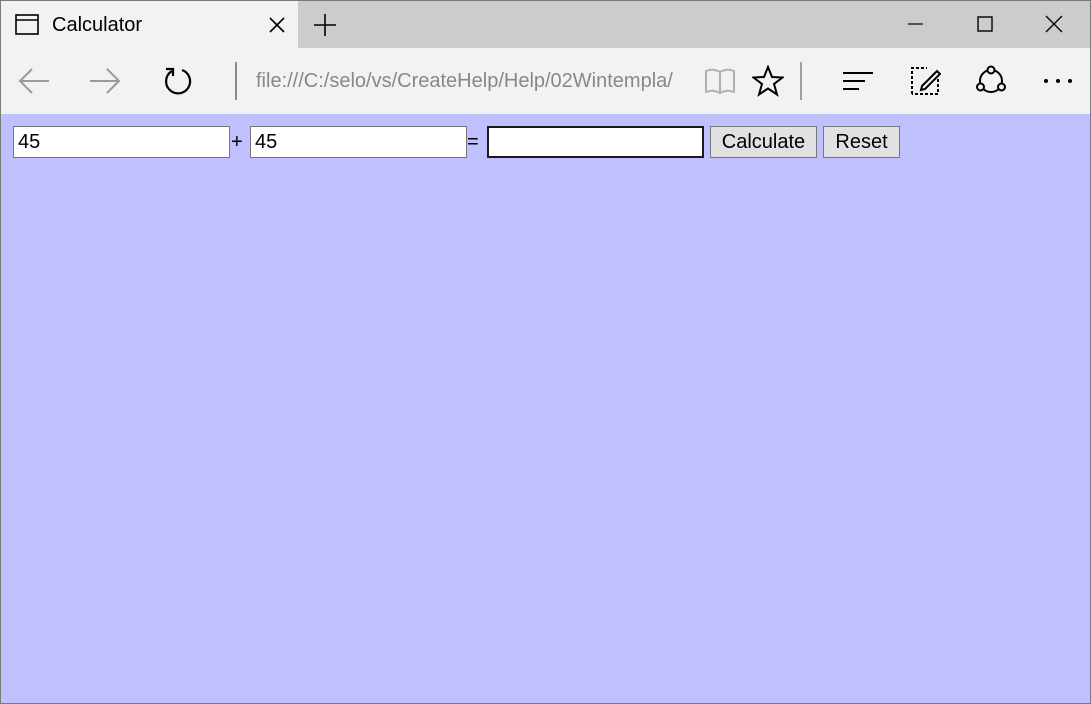 This screenshot has height=704, width=1091. I want to click on favorite-star-icon, so click(768, 81).